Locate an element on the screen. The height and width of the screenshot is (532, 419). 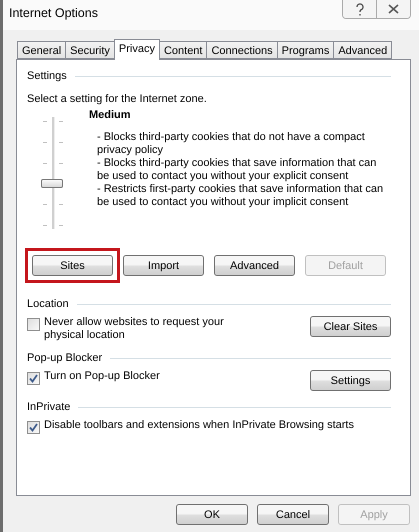
checkbox-label: Never allow websites to request your physical location is located at coordinates (134, 329).